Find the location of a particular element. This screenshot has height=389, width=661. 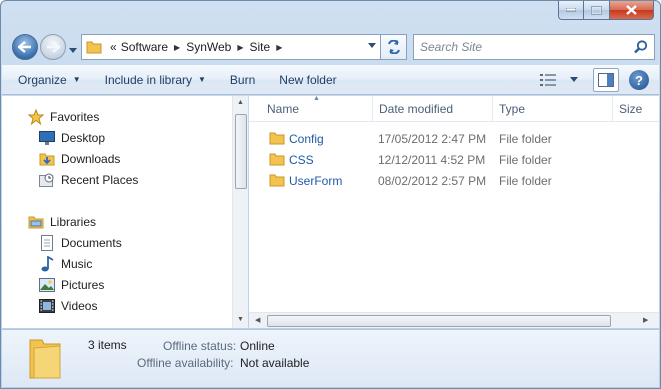

scroll-up-icon: ▲ is located at coordinates (240, 102).